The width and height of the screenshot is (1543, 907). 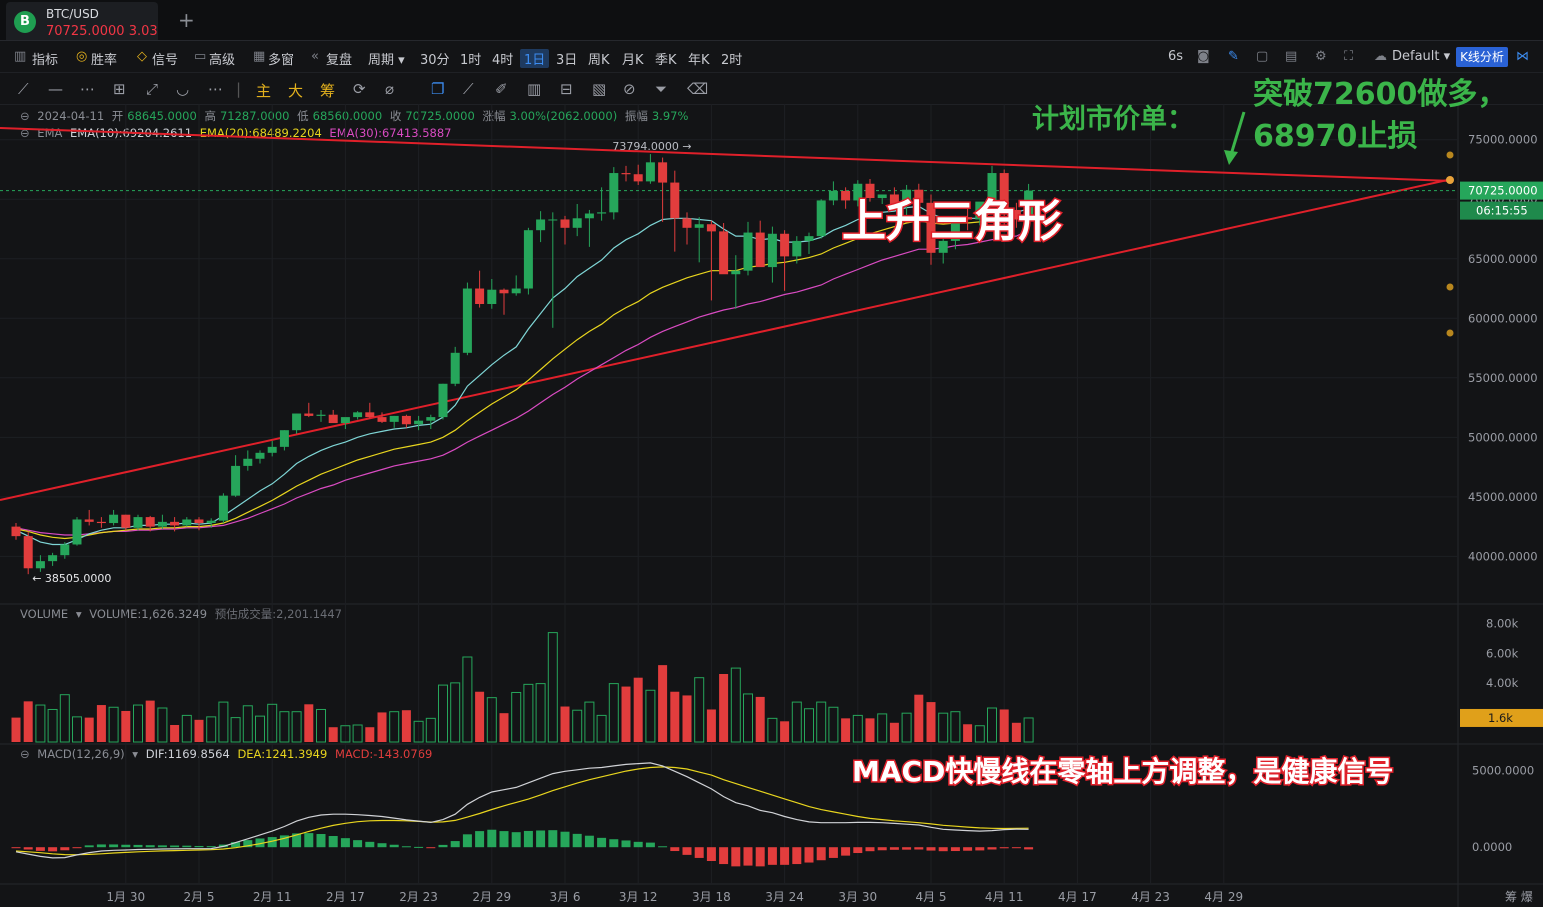 What do you see at coordinates (198, 897) in the screenshot?
I see `time-axis-label: 2月 5` at bounding box center [198, 897].